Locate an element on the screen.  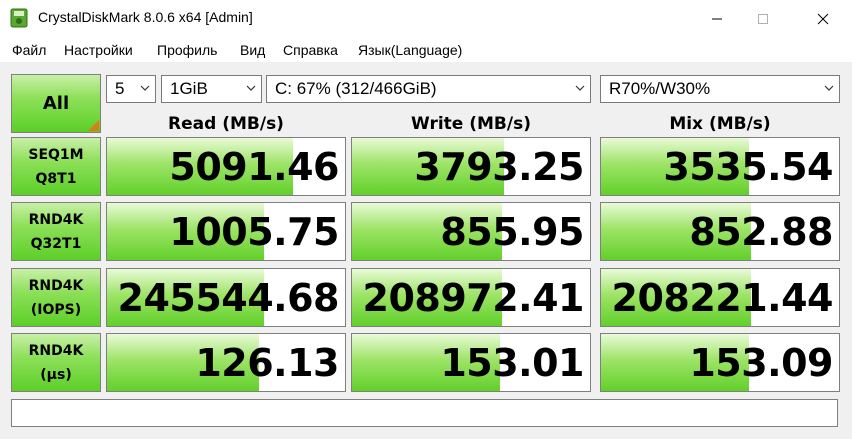
result-value: 1005.75 is located at coordinates (254, 232).